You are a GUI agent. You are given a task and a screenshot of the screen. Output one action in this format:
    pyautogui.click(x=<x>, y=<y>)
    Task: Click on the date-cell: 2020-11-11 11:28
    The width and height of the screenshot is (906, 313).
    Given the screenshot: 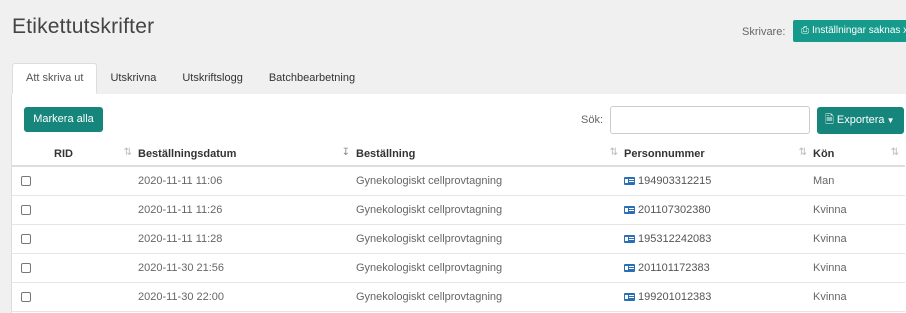 What is the action you would take?
    pyautogui.click(x=247, y=239)
    